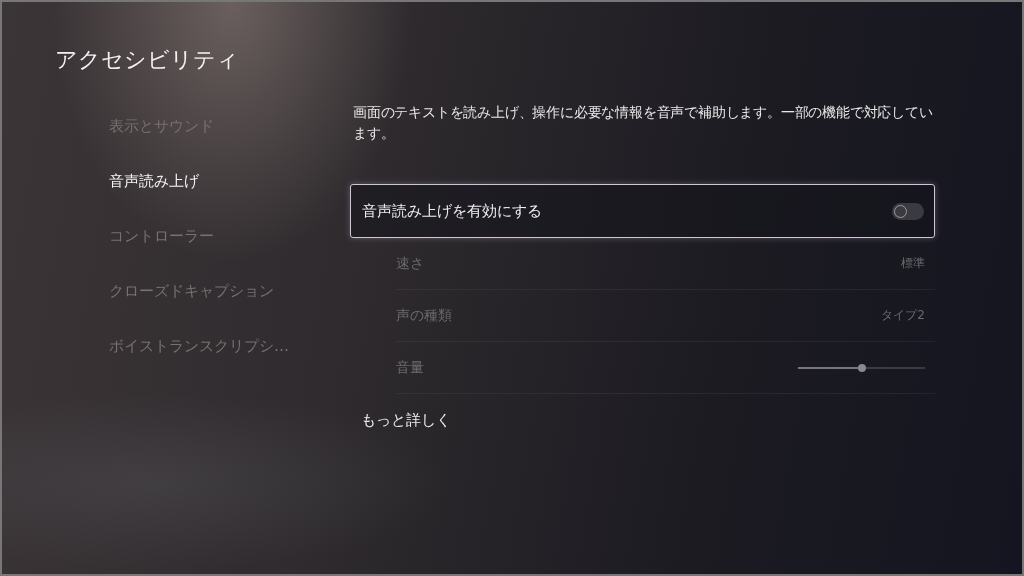 Image resolution: width=1024 pixels, height=576 pixels. What do you see at coordinates (410, 367) in the screenshot?
I see `setting-label: 音量` at bounding box center [410, 367].